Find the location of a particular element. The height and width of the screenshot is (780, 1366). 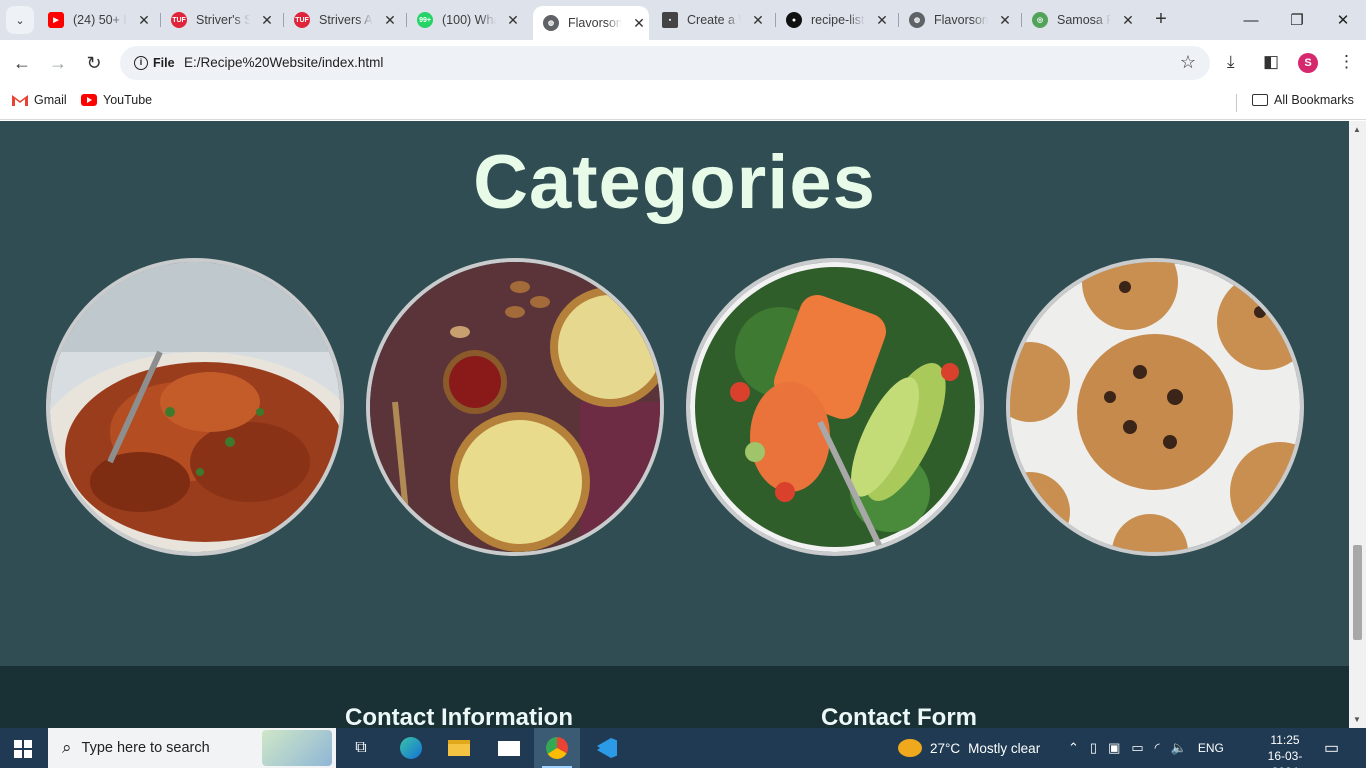

page-icon: ▪ is located at coordinates (670, 20).